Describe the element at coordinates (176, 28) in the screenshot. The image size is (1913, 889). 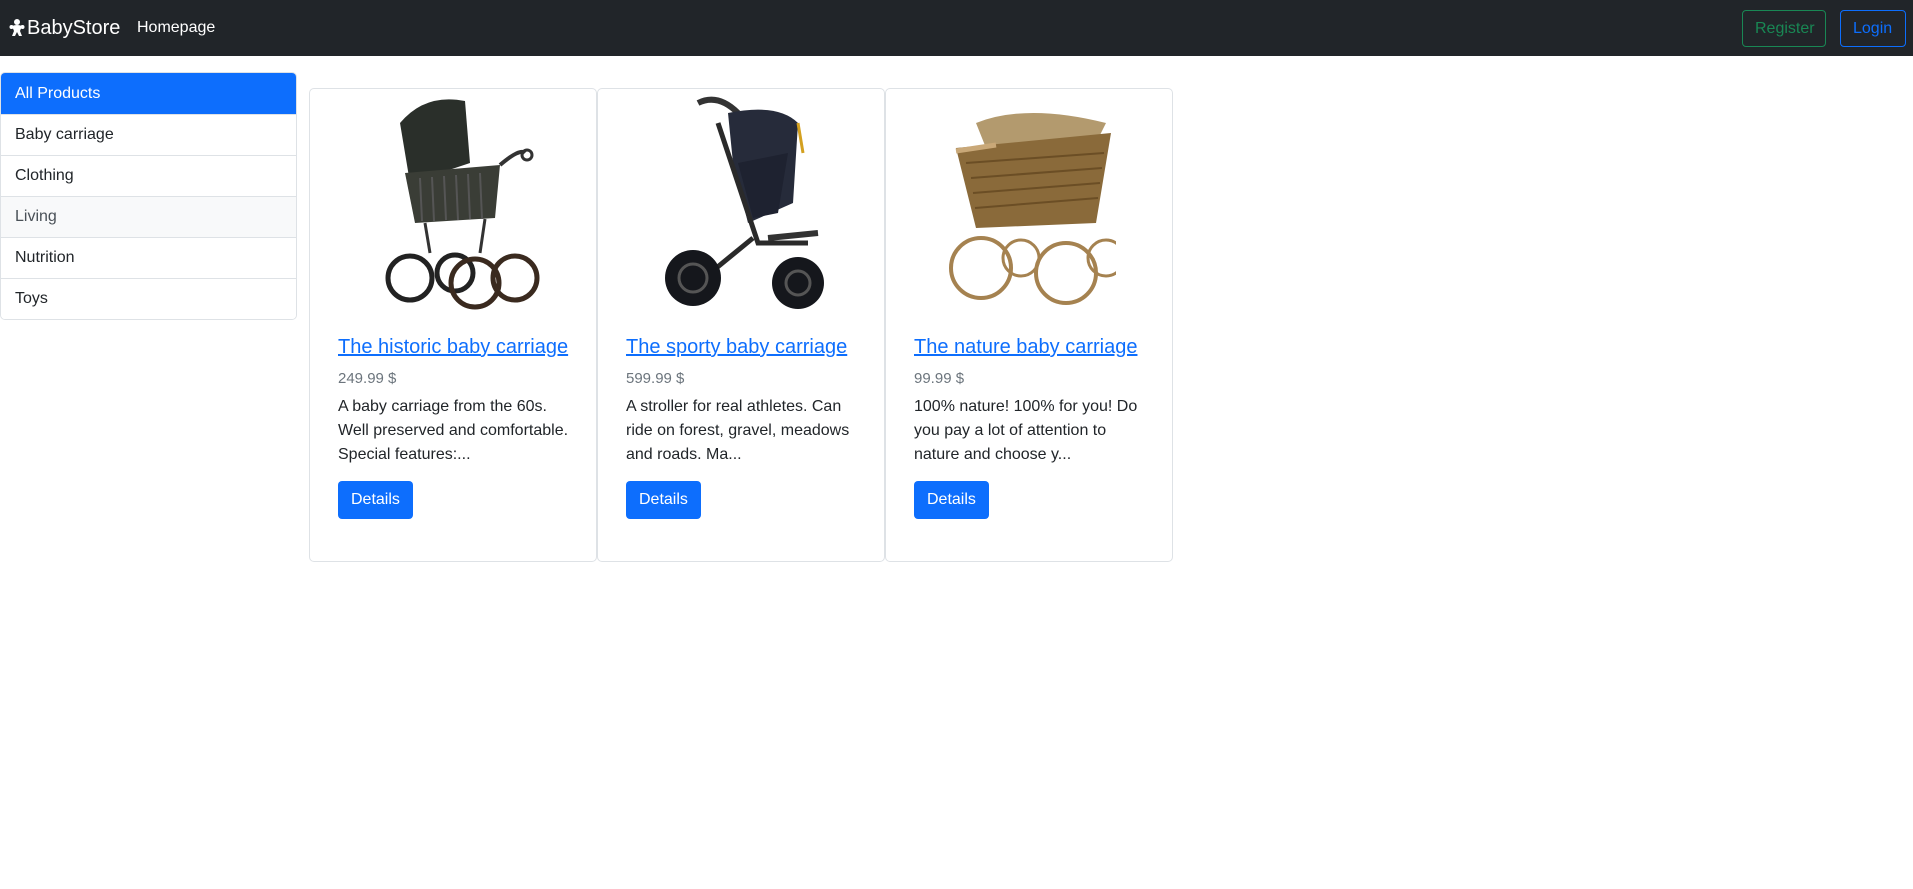
I see `nav-homepage-link: Homepage` at that location.